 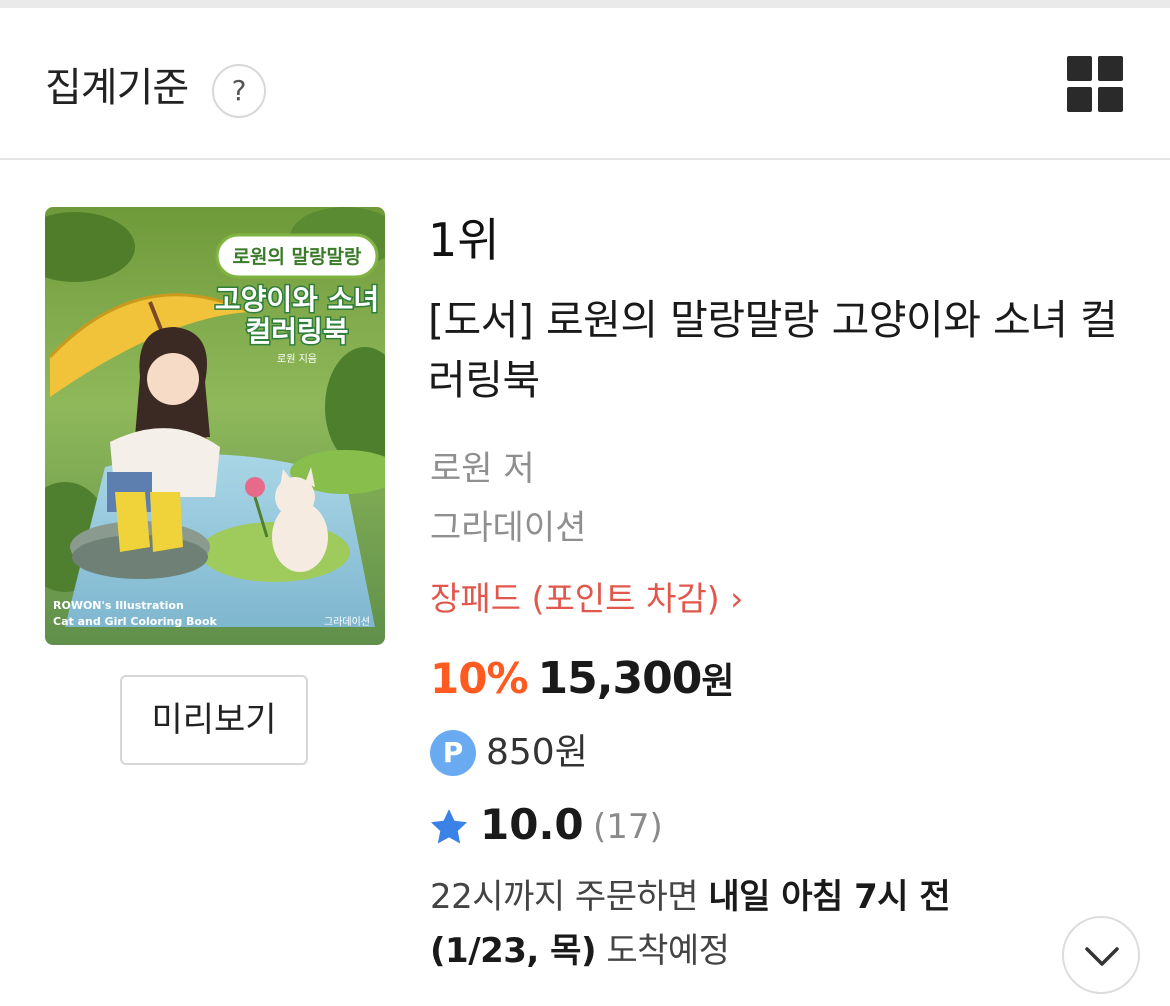 What do you see at coordinates (214, 720) in the screenshot?
I see `preview-button: 미리보기` at bounding box center [214, 720].